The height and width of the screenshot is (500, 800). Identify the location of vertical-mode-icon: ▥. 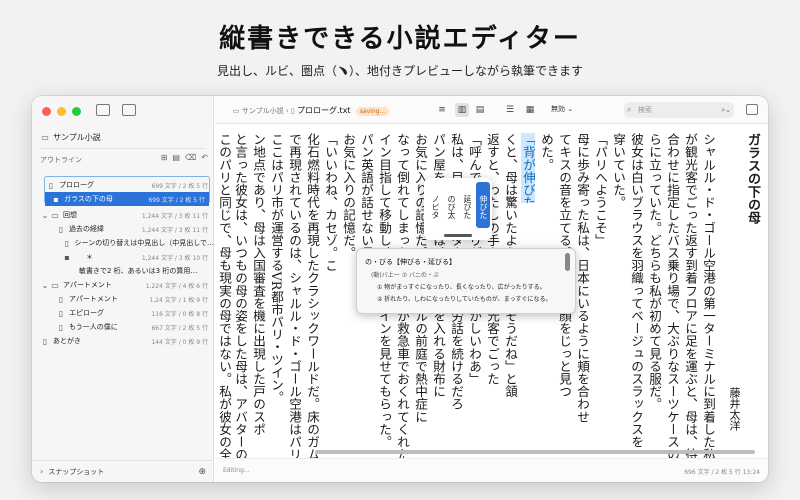
(462, 110).